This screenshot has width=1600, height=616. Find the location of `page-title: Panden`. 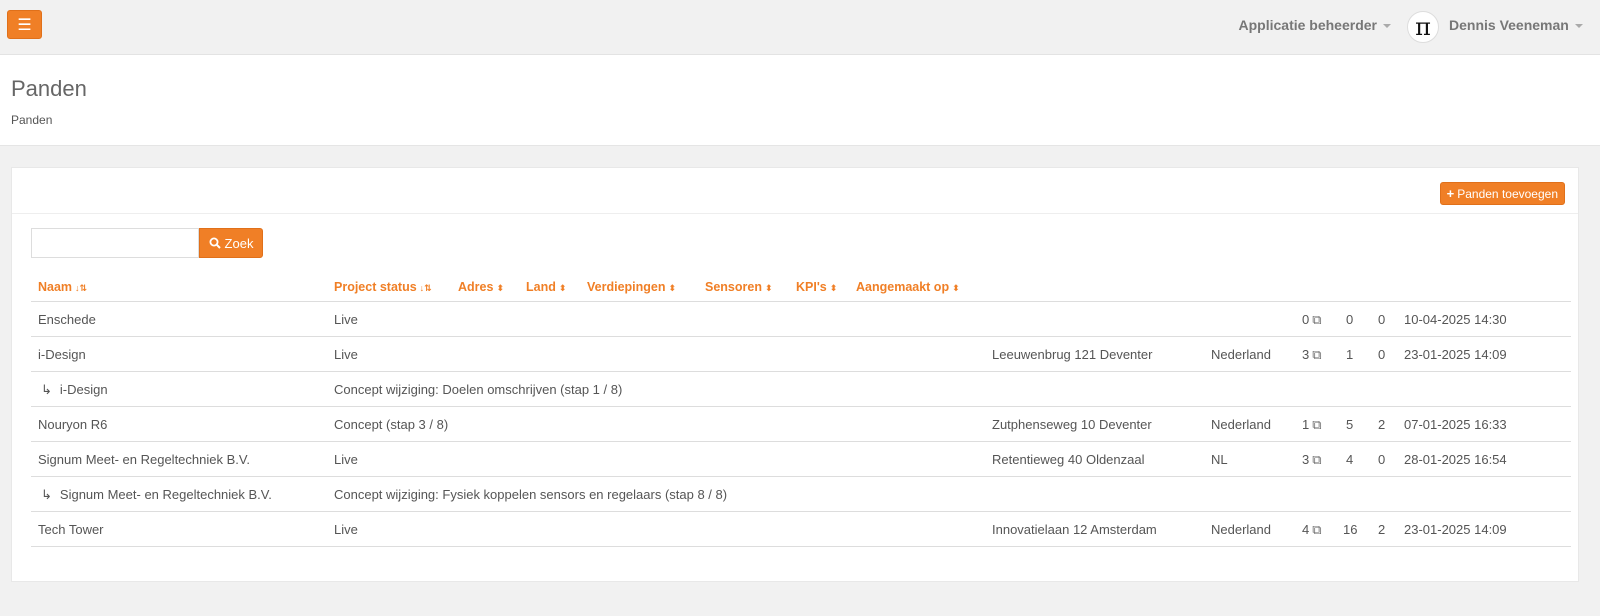

page-title: Panden is located at coordinates (49, 88).